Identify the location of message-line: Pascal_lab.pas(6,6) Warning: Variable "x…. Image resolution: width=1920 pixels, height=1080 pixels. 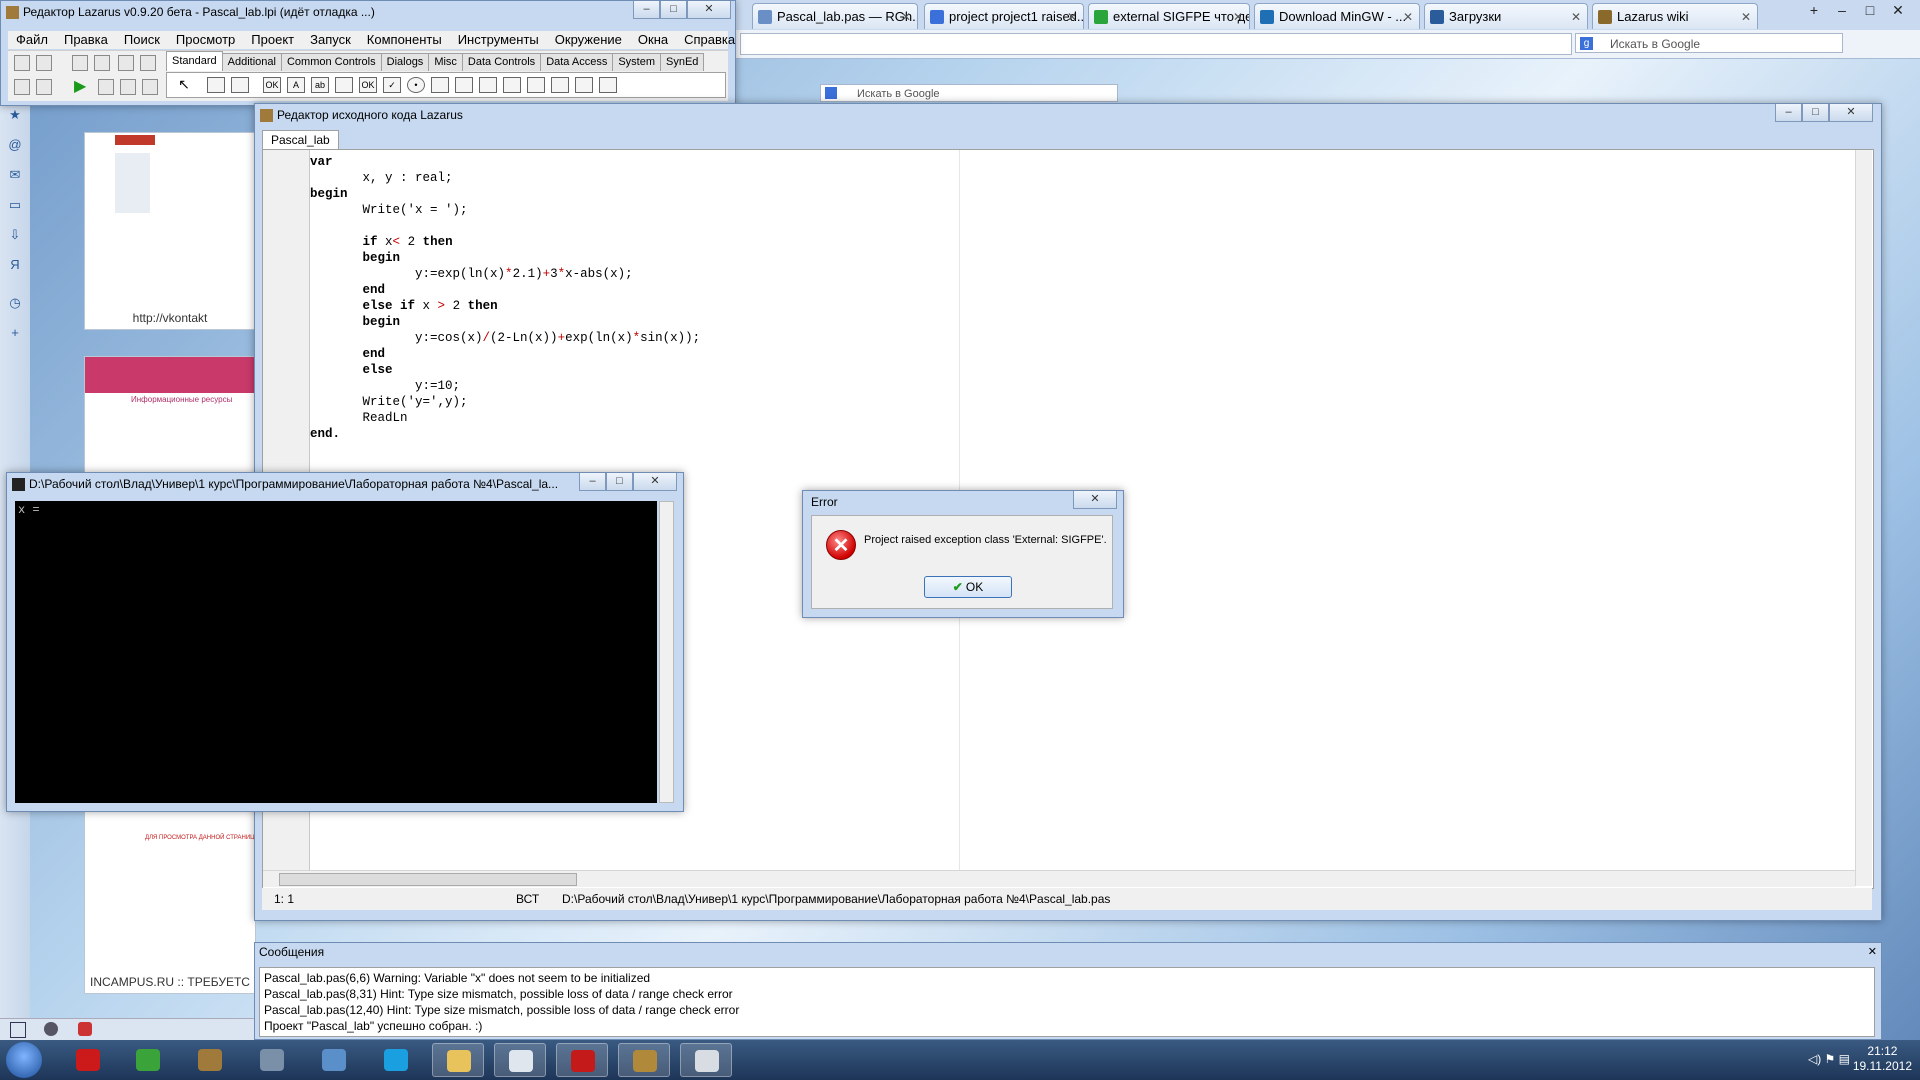
(1067, 978).